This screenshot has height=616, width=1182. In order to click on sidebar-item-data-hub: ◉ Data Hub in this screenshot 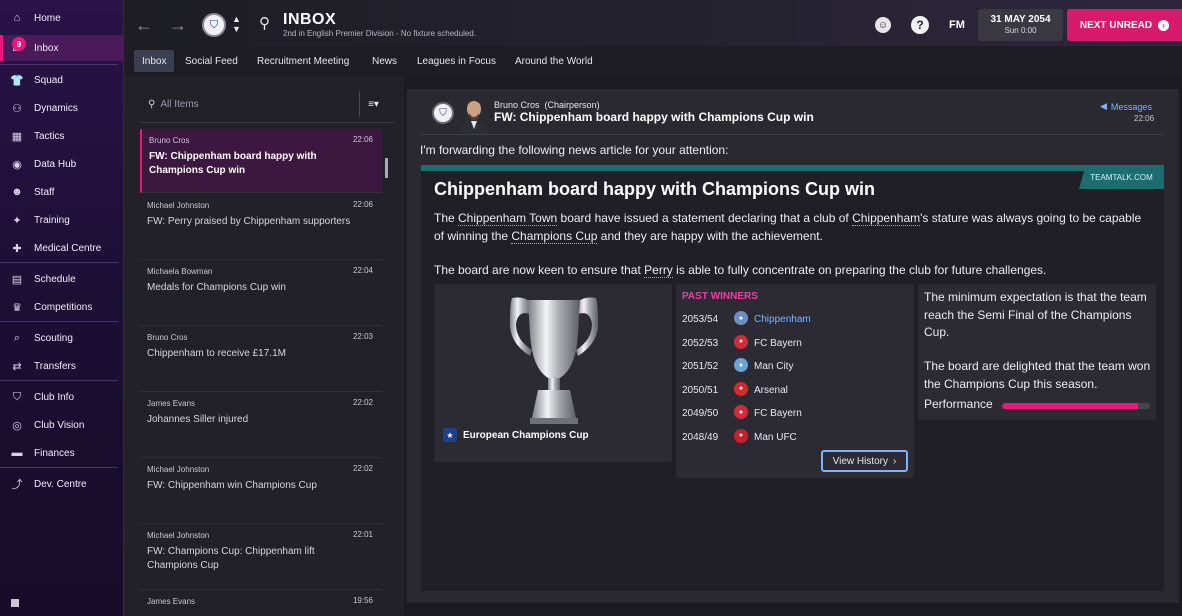, I will do `click(62, 164)`.